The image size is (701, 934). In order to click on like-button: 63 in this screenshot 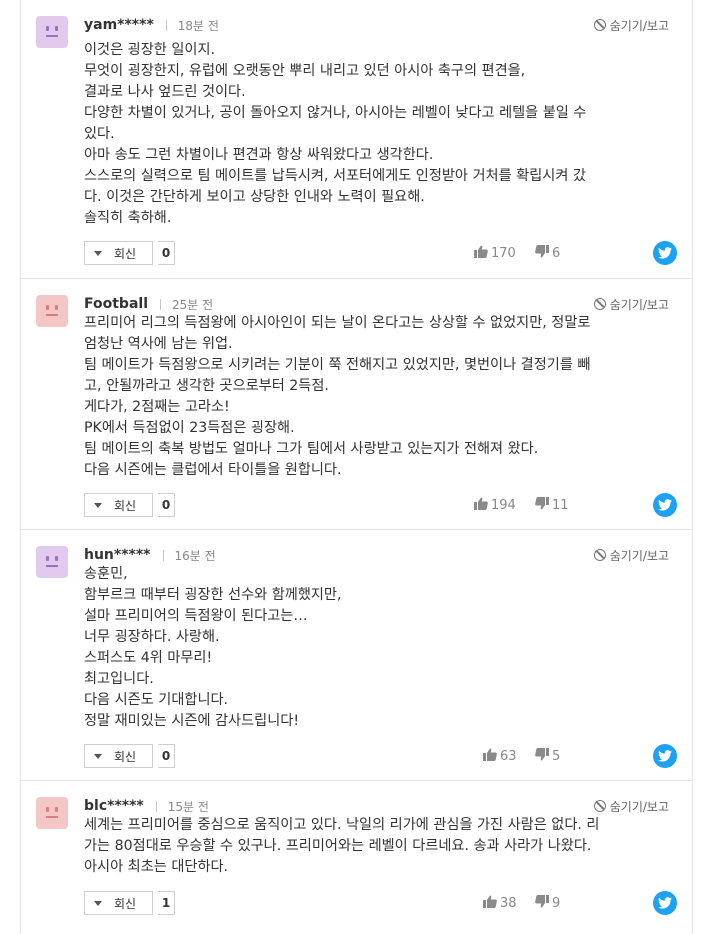, I will do `click(500, 756)`.